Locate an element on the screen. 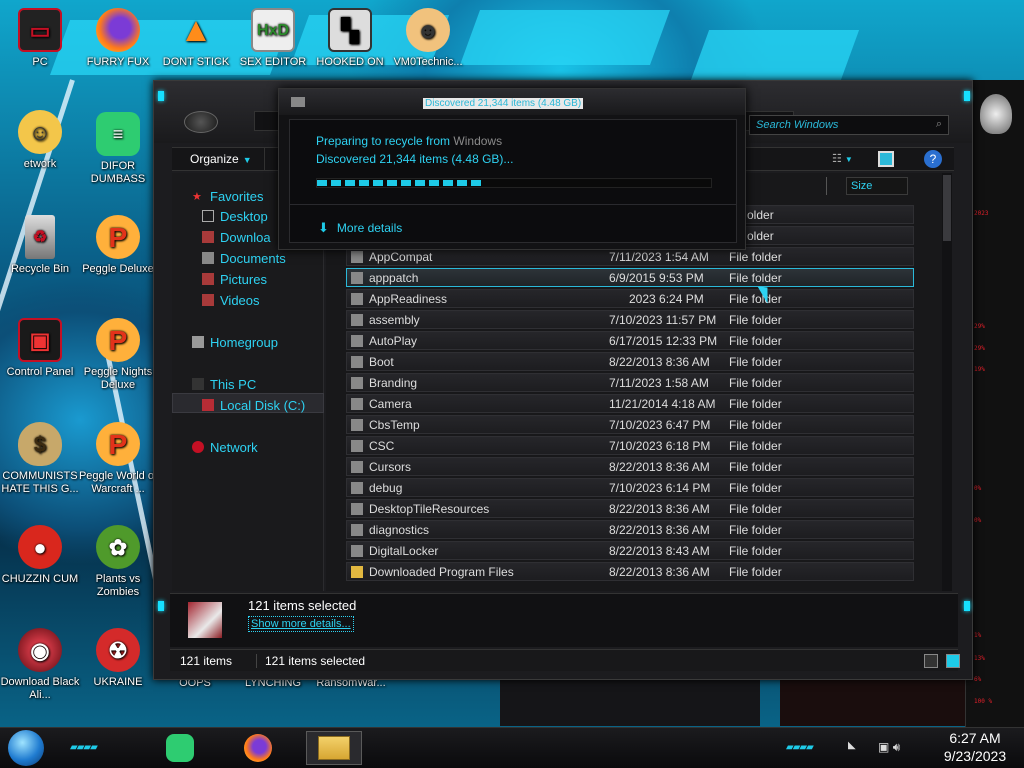  details-view-button is located at coordinates (931, 661).